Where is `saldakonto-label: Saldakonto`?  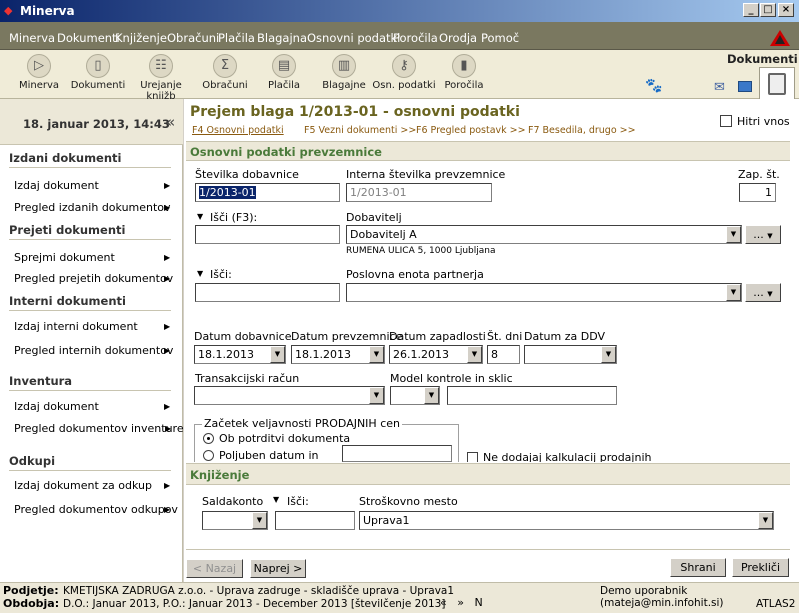
saldakonto-label: Saldakonto is located at coordinates (233, 501).